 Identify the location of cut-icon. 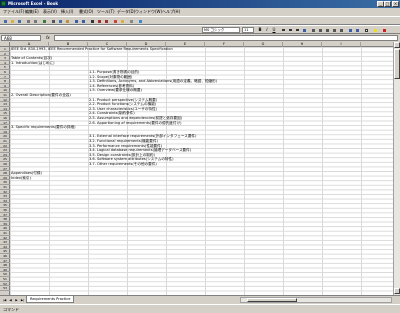
(53, 21).